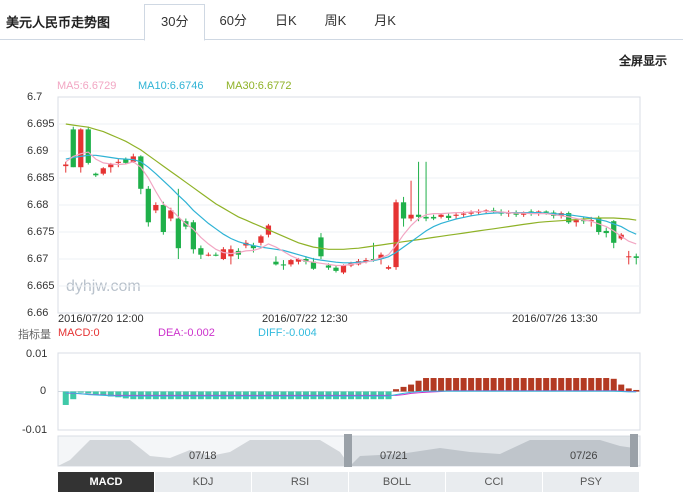  I want to click on navigator-date: 07/21, so click(394, 456).